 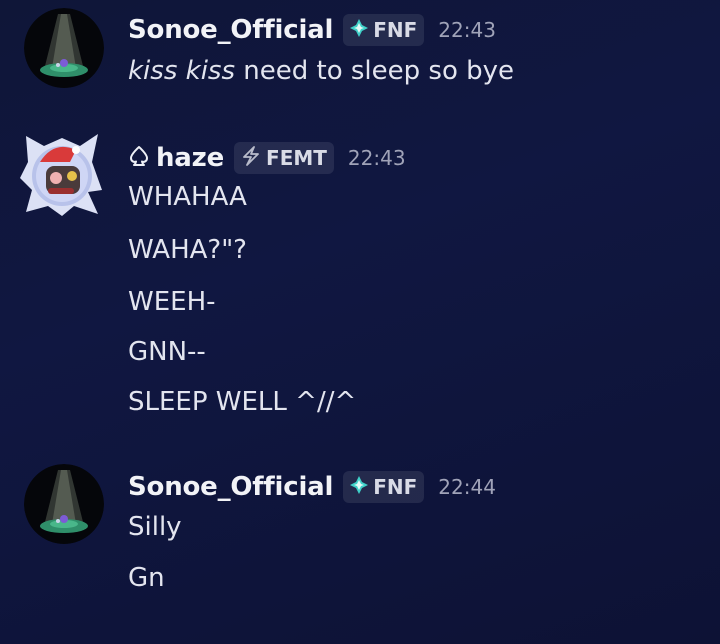 What do you see at coordinates (187, 197) in the screenshot?
I see `message-line: WHAHAA` at bounding box center [187, 197].